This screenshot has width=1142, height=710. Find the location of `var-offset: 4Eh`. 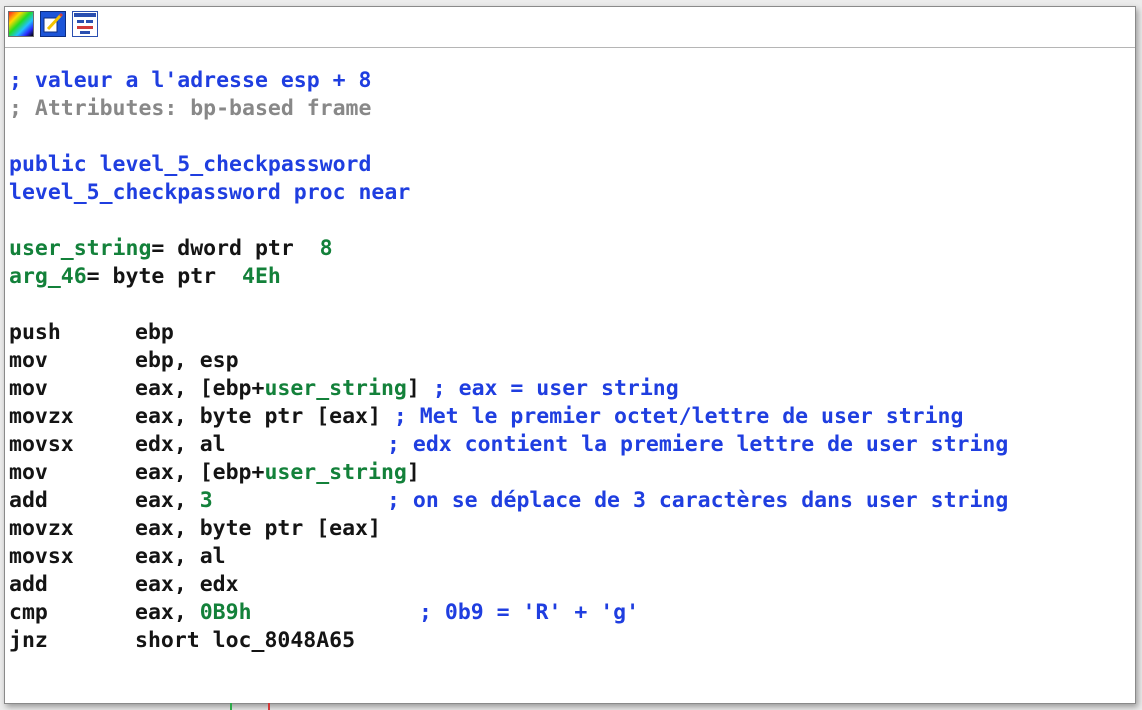

var-offset: 4Eh is located at coordinates (261, 276).